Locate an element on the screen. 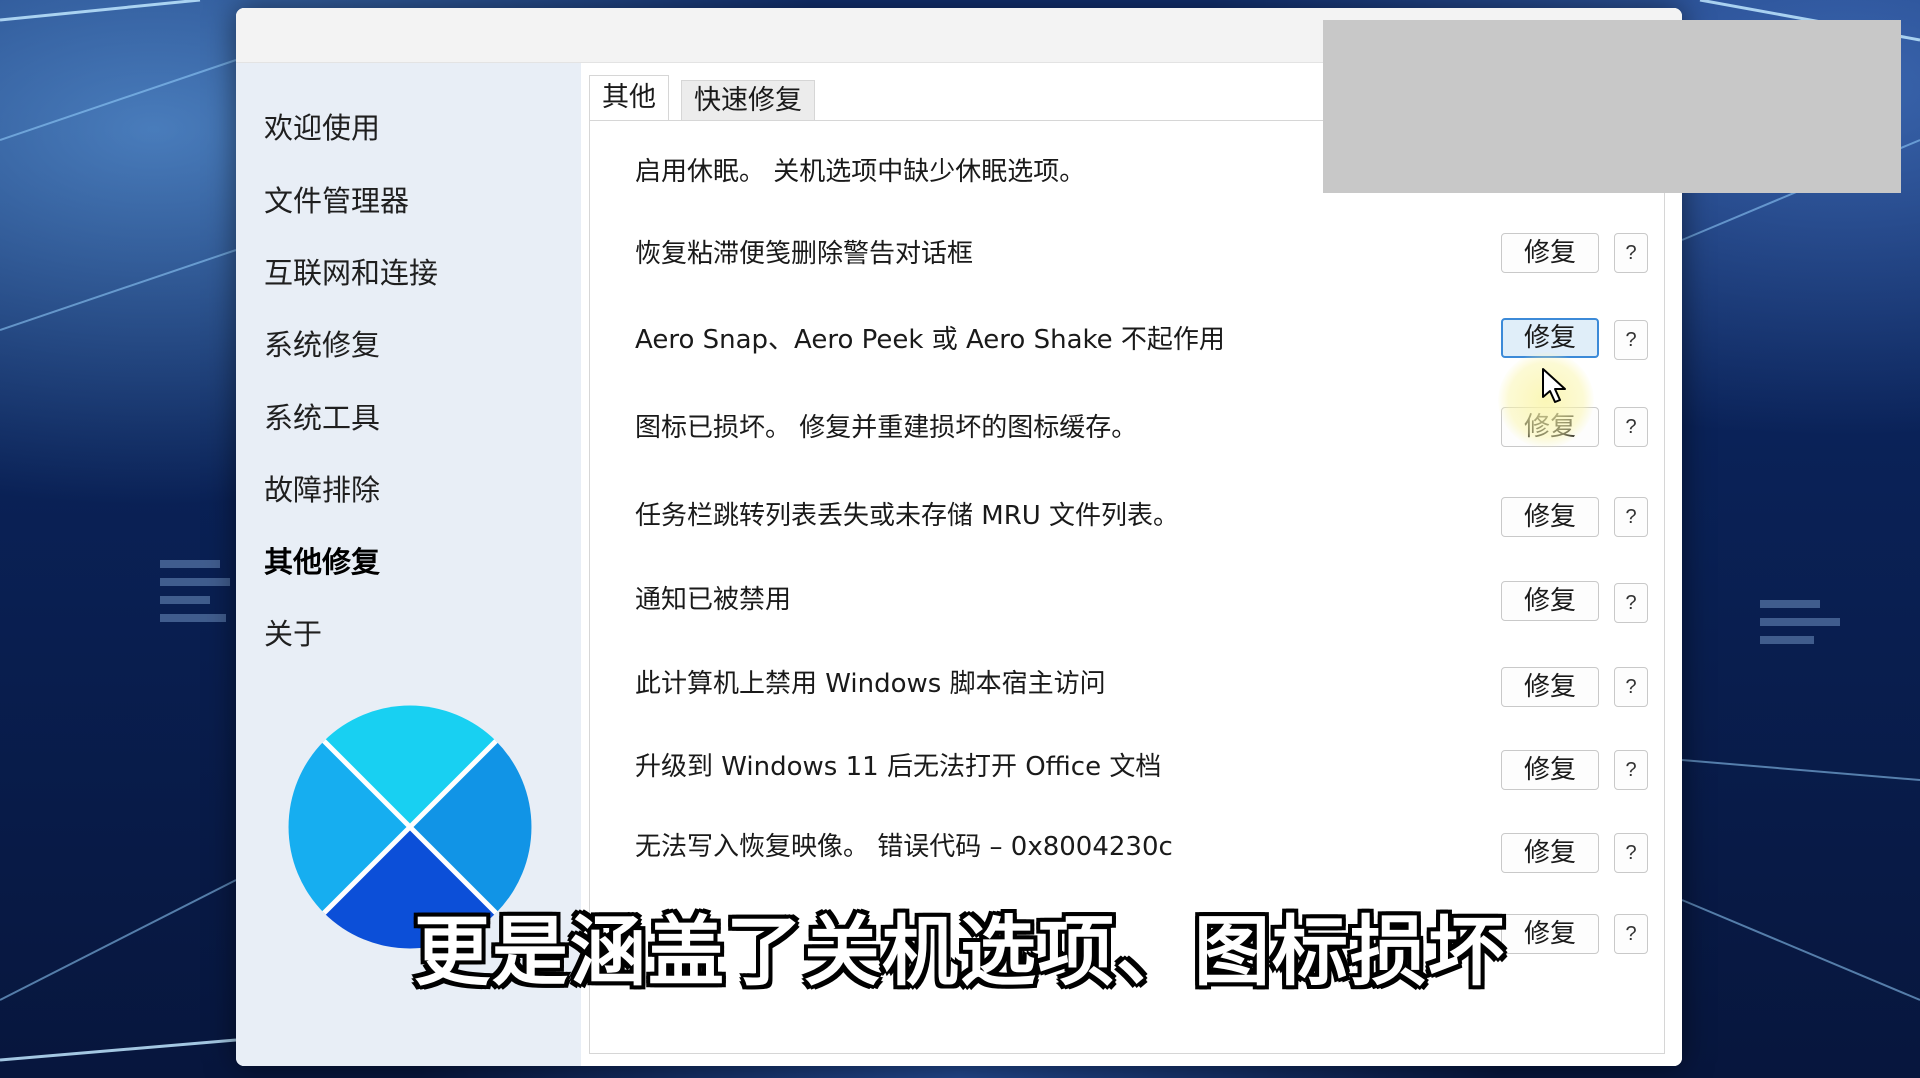 Image resolution: width=1920 pixels, height=1078 pixels. overlay-block is located at coordinates (1612, 106).